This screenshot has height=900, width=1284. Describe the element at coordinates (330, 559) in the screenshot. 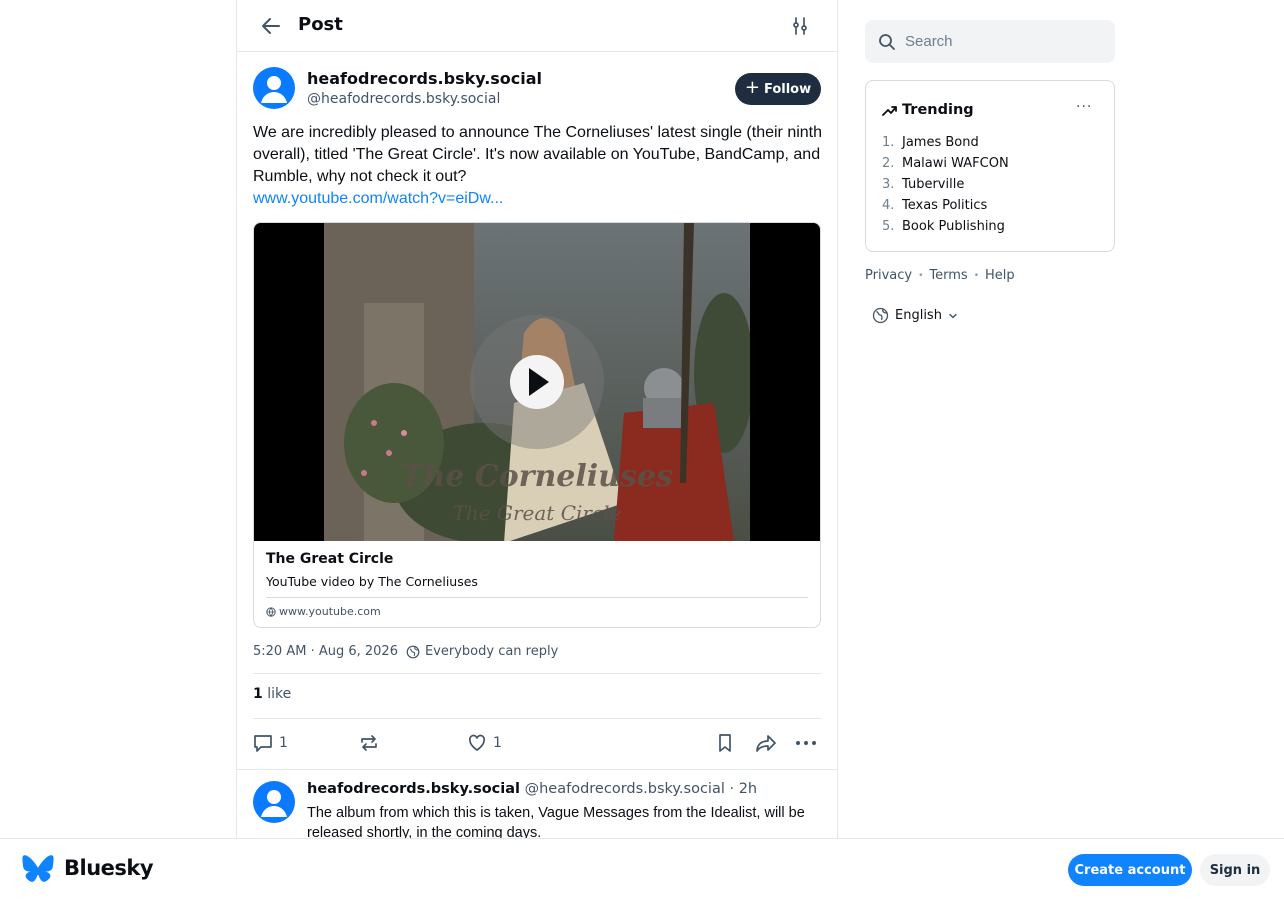

I see `embed-title: The Great Circle` at that location.